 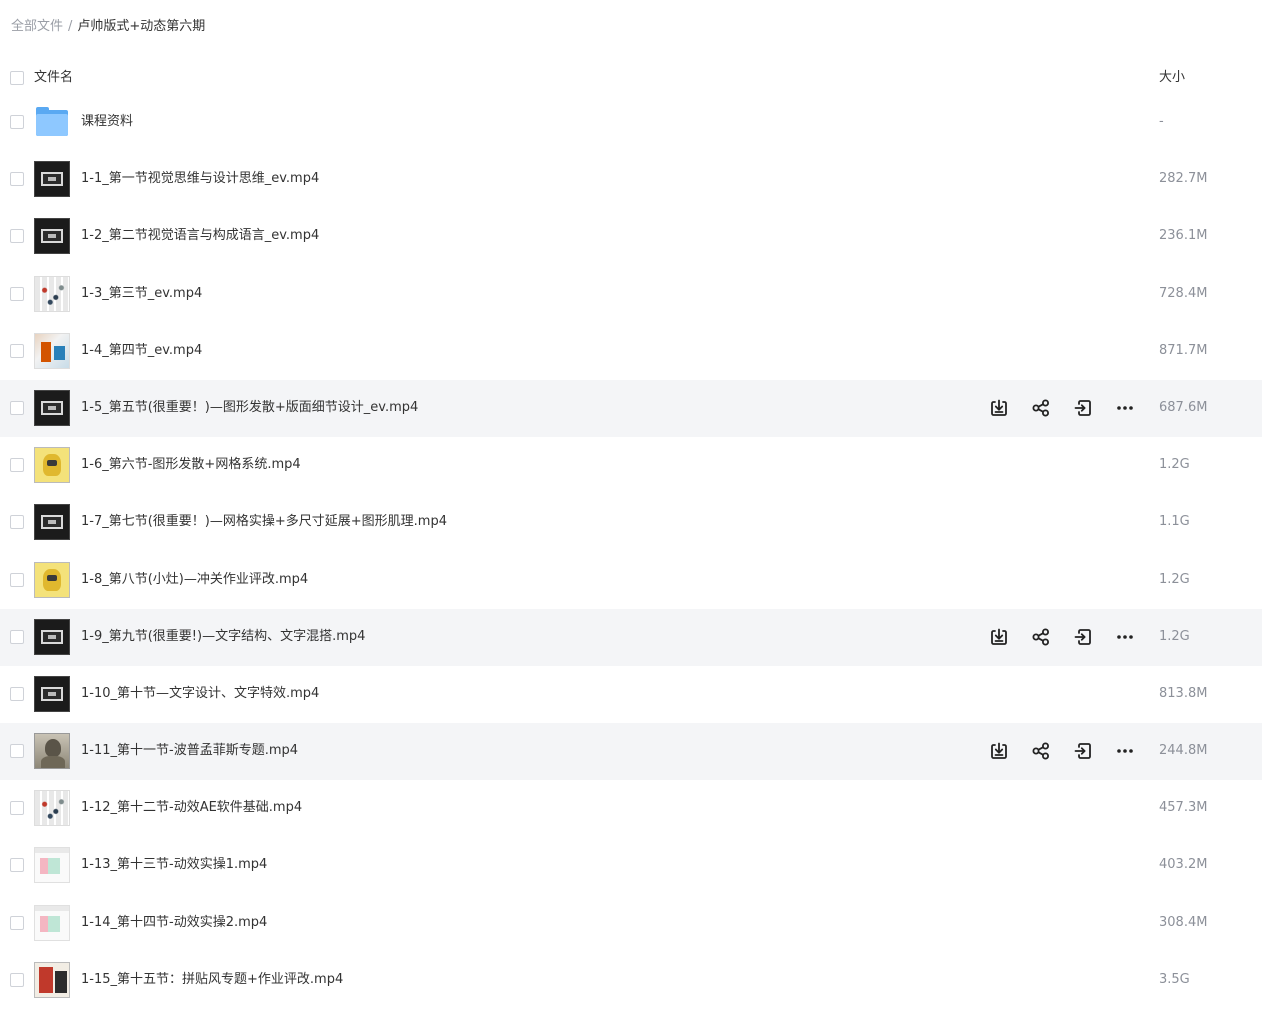 What do you see at coordinates (631, 122) in the screenshot?
I see `folder-row: 课程资料 -` at bounding box center [631, 122].